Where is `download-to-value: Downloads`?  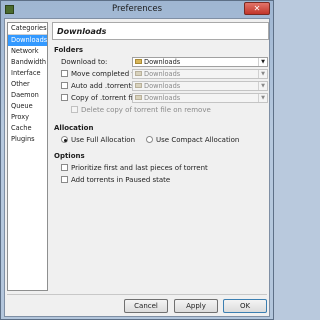
download-to-value: Downloads is located at coordinates (162, 61).